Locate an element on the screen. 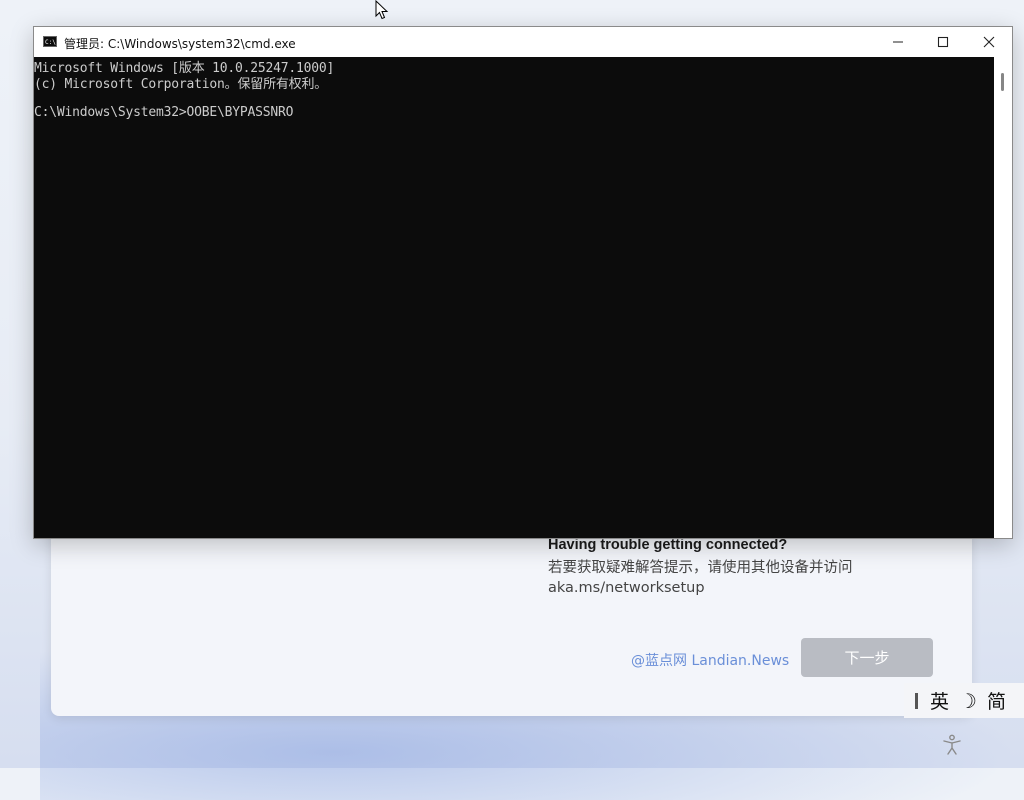  minimize-icon is located at coordinates (898, 42).